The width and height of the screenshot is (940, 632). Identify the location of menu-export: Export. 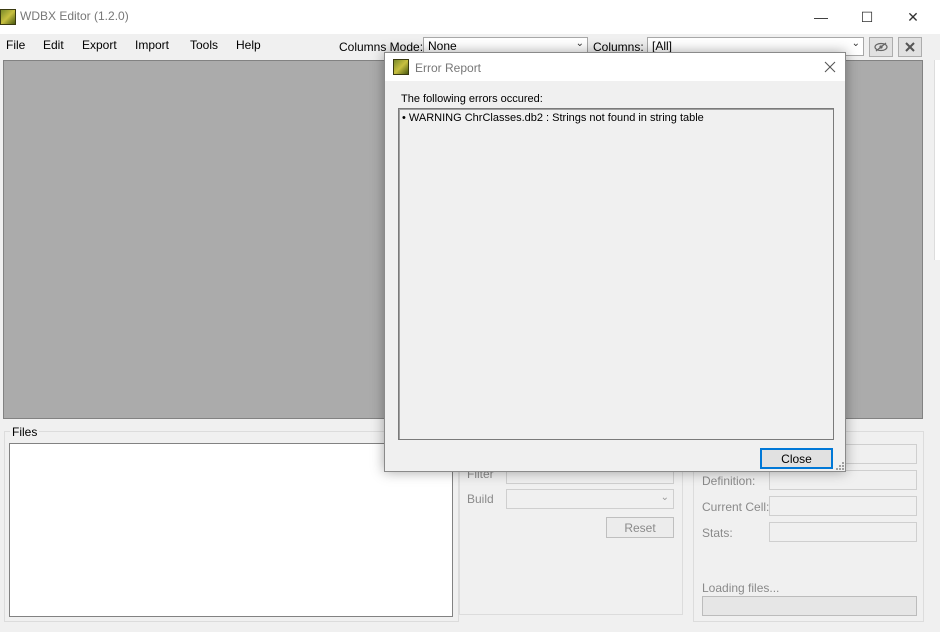
(99, 45).